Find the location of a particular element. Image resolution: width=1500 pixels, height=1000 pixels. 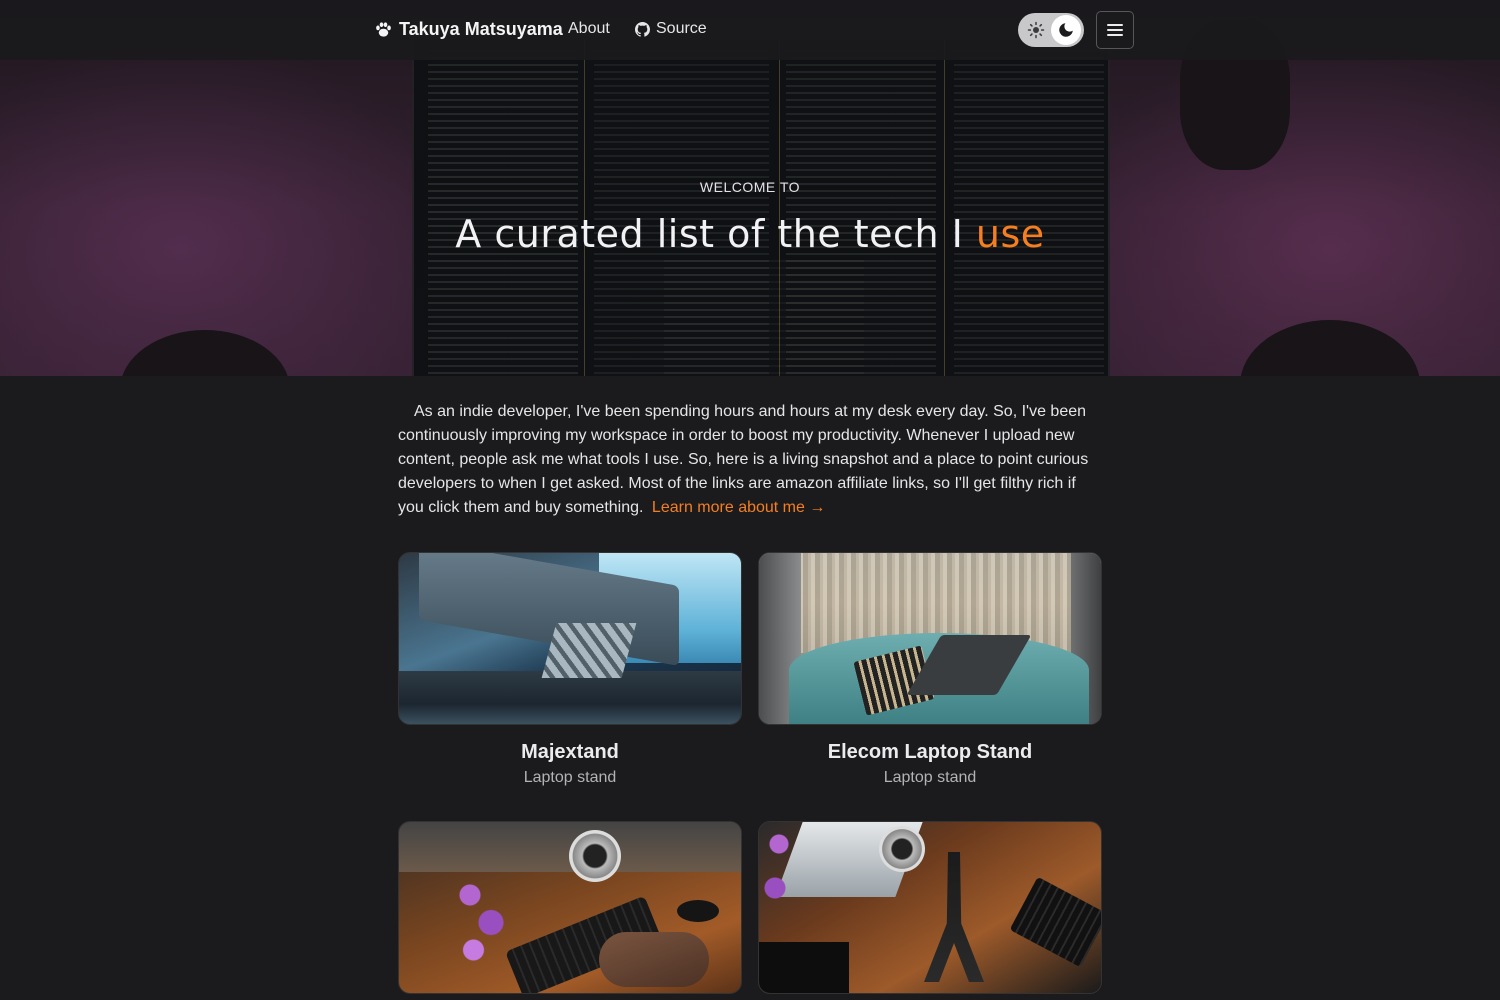

nav-source-link: Source is located at coordinates (671, 29).